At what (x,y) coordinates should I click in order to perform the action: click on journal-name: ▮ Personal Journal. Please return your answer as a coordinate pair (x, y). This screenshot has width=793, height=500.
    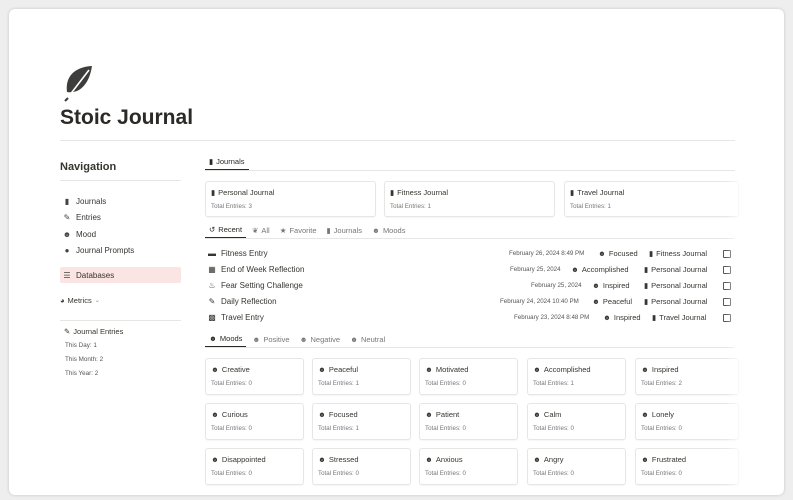
    Looking at the image, I should click on (242, 192).